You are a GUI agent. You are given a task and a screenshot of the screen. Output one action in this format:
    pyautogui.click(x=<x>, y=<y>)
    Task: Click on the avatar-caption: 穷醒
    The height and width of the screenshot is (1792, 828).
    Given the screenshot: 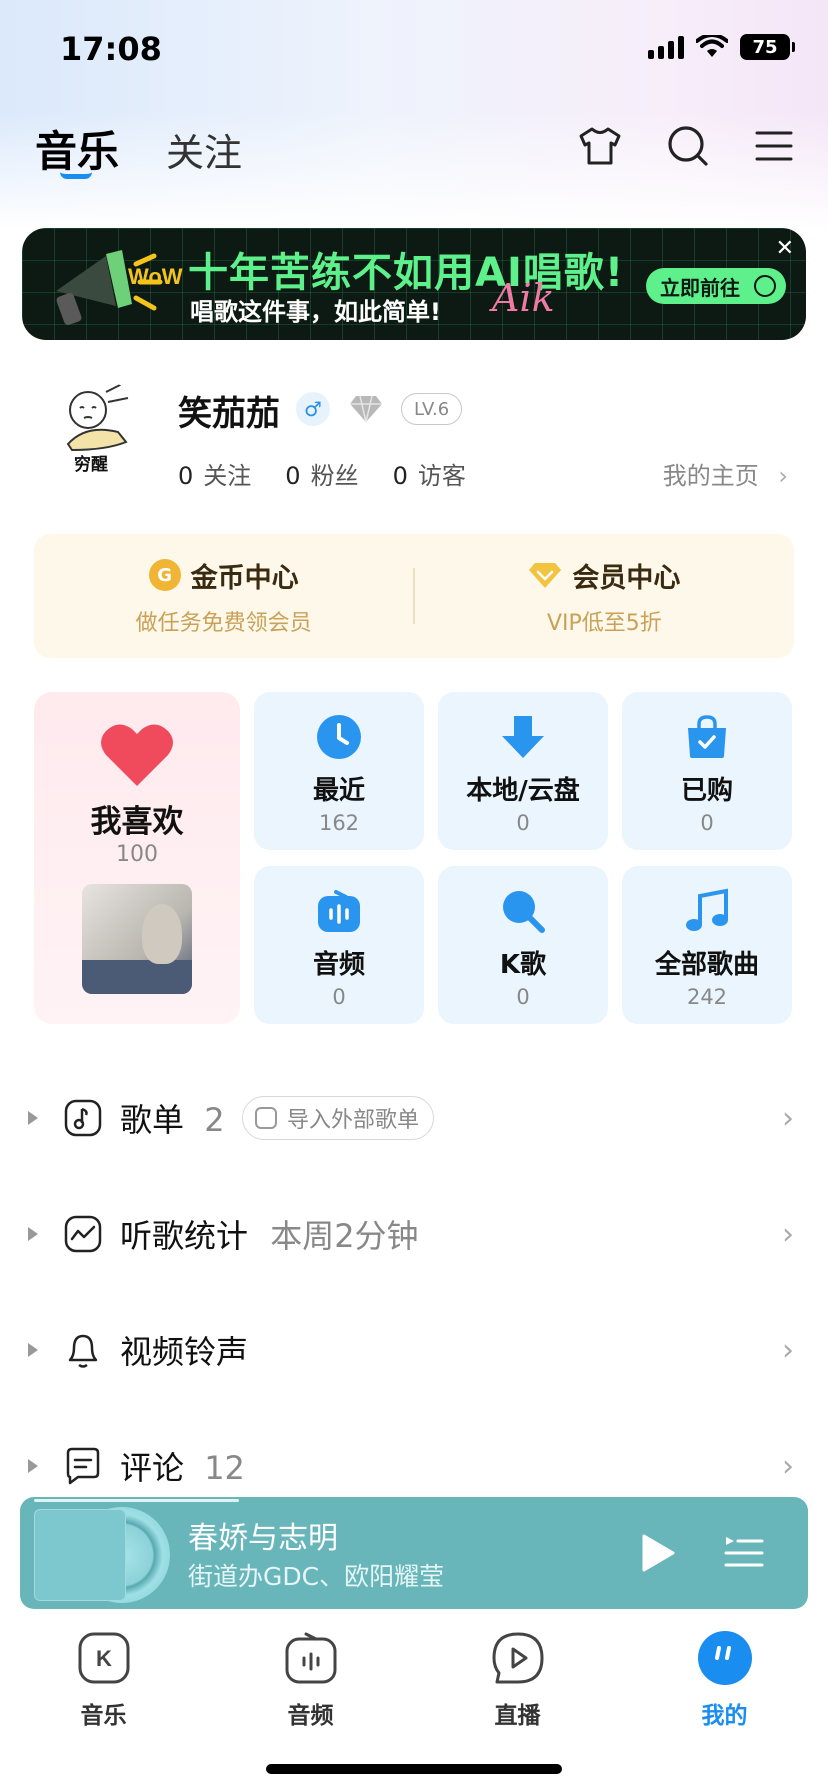 What is the action you would take?
    pyautogui.click(x=91, y=465)
    